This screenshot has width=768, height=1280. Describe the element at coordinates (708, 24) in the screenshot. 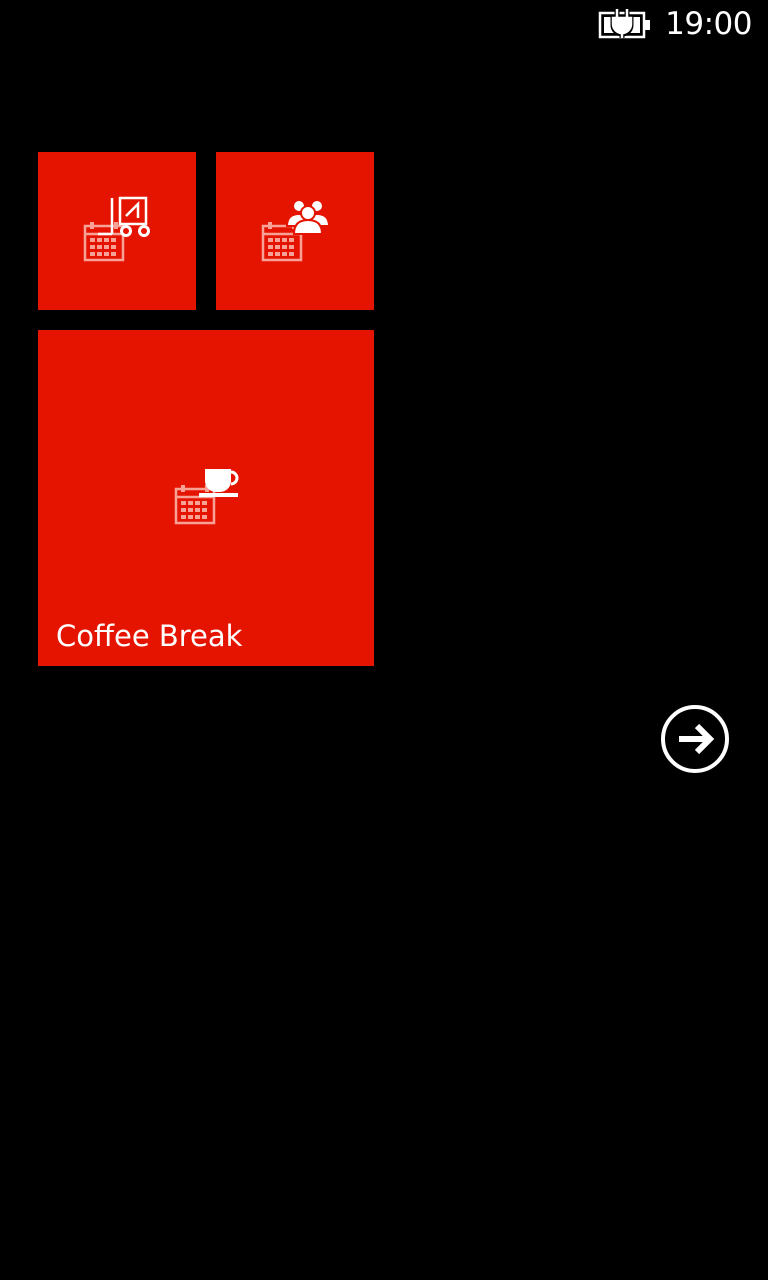

I see `status-clock: 19:00` at that location.